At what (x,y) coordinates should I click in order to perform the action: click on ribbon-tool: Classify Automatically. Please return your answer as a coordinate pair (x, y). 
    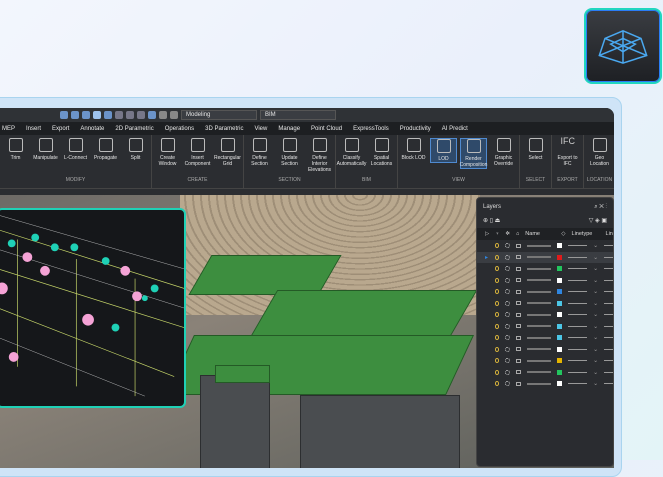
    Looking at the image, I should click on (351, 152).